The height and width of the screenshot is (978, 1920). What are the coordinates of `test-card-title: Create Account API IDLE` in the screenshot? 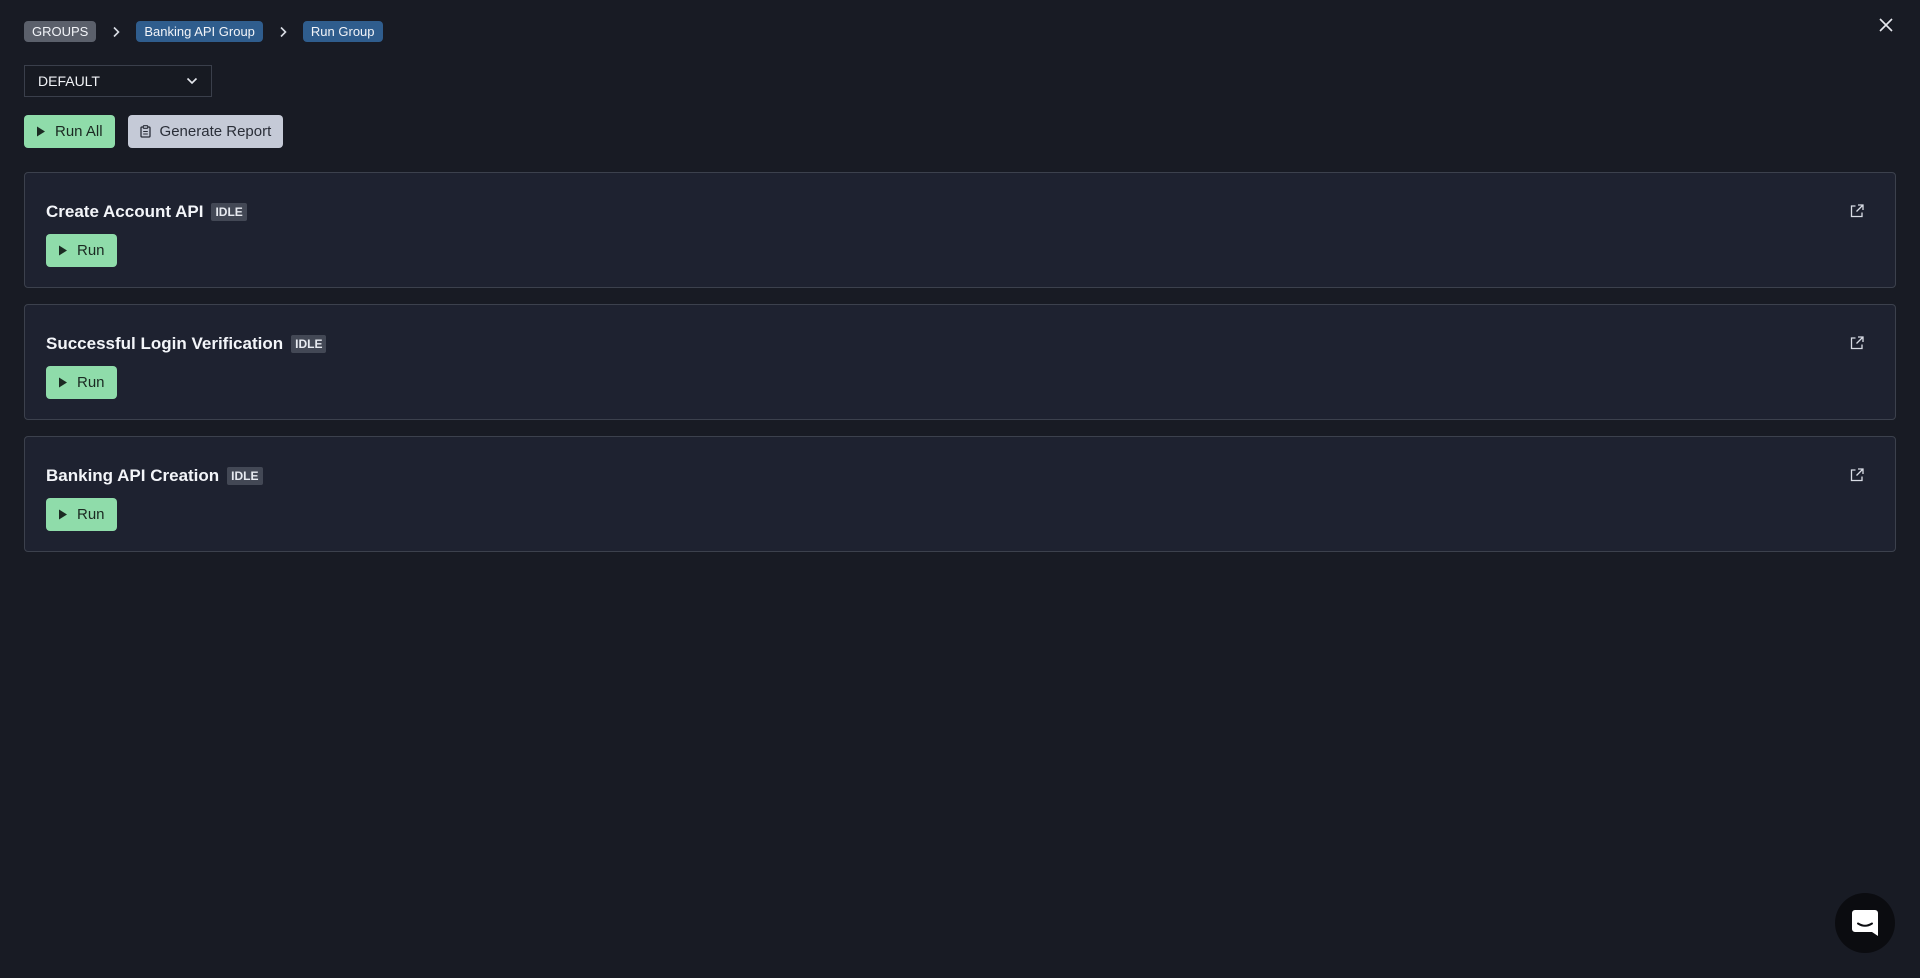 It's located at (146, 212).